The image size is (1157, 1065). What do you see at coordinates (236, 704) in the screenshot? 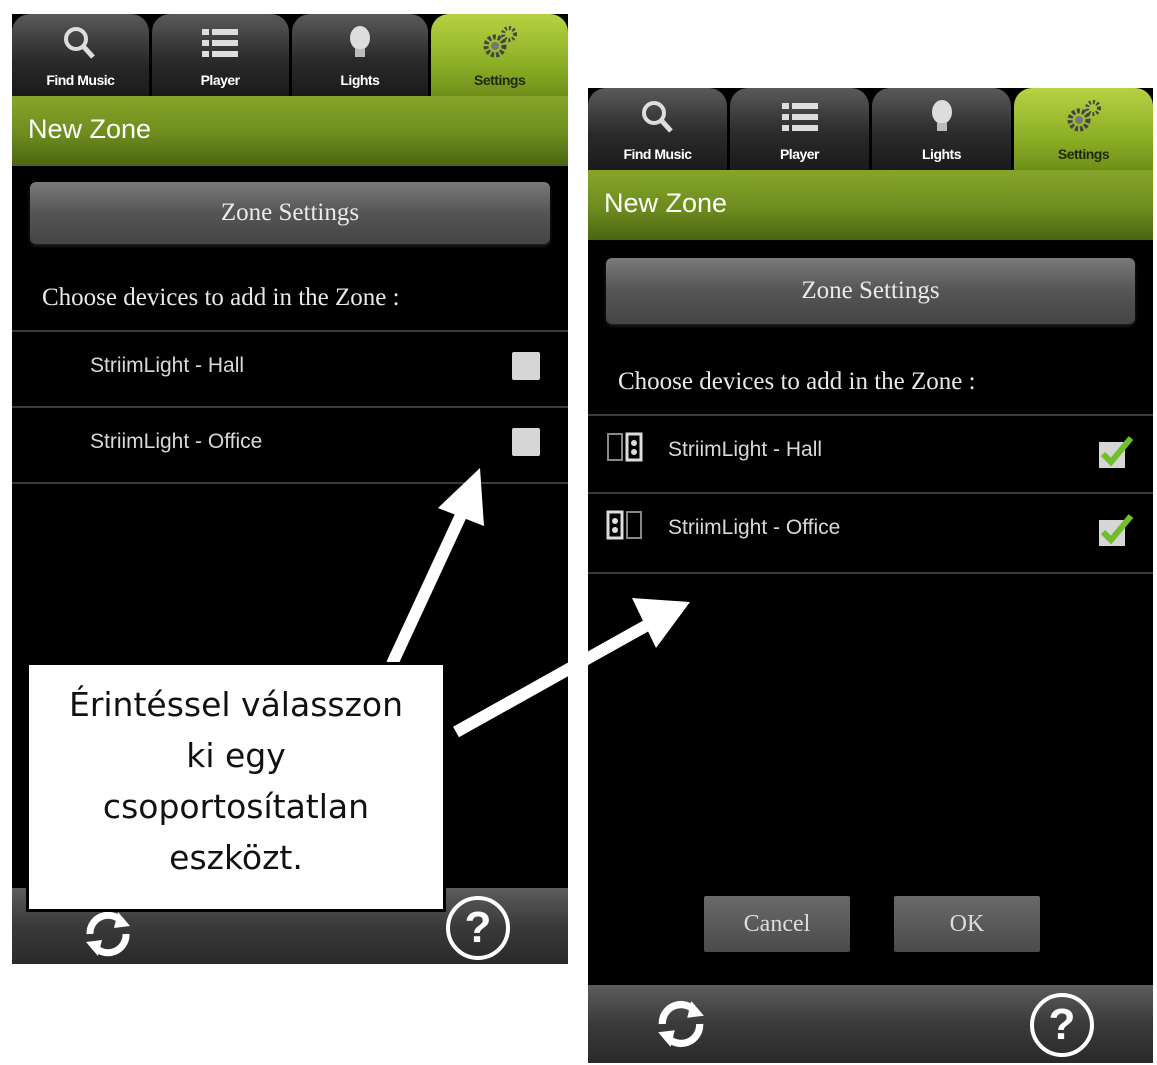
I see `callout-line: Érintéssel válasszon` at bounding box center [236, 704].